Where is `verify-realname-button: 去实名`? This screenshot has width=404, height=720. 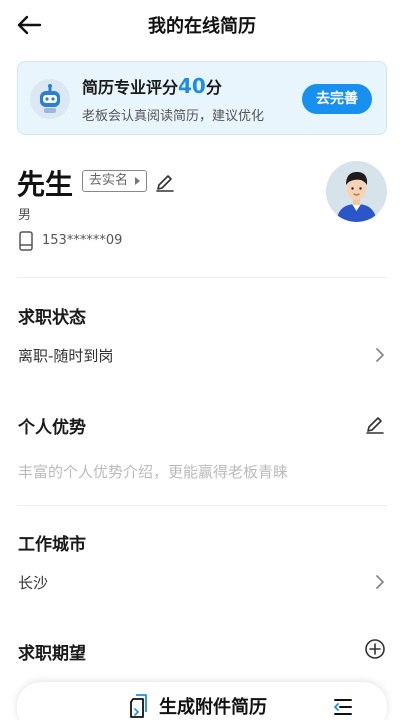
verify-realname-button: 去实名 is located at coordinates (115, 181).